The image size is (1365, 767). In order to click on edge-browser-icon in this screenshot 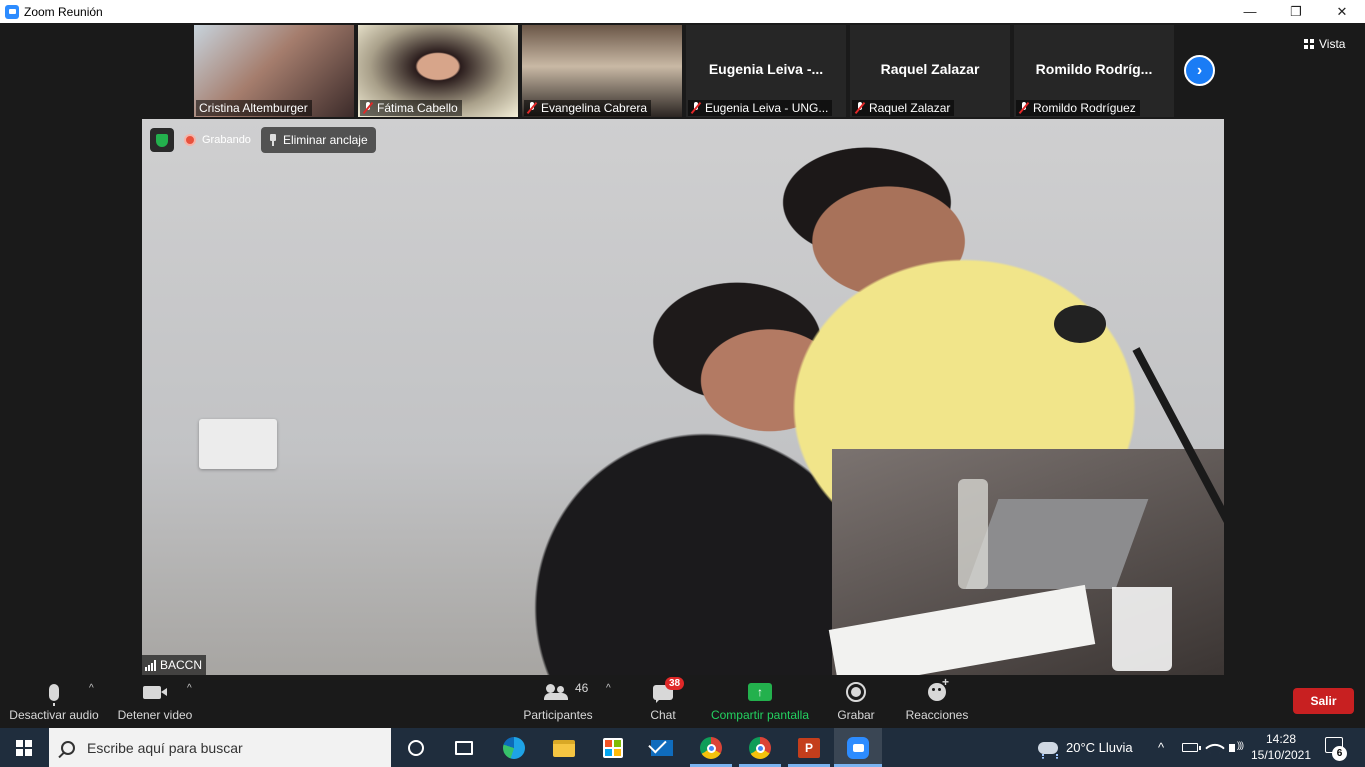, I will do `click(514, 748)`.